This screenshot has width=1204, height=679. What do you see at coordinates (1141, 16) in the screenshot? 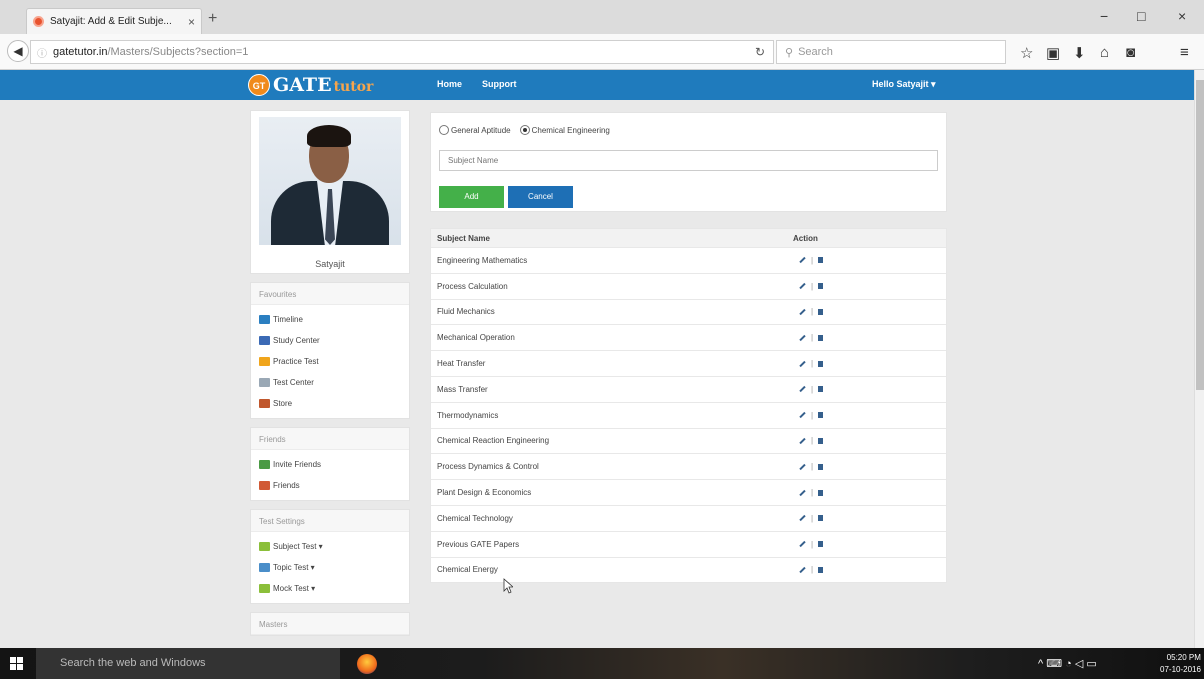
I see `maximize-button: □` at bounding box center [1141, 16].